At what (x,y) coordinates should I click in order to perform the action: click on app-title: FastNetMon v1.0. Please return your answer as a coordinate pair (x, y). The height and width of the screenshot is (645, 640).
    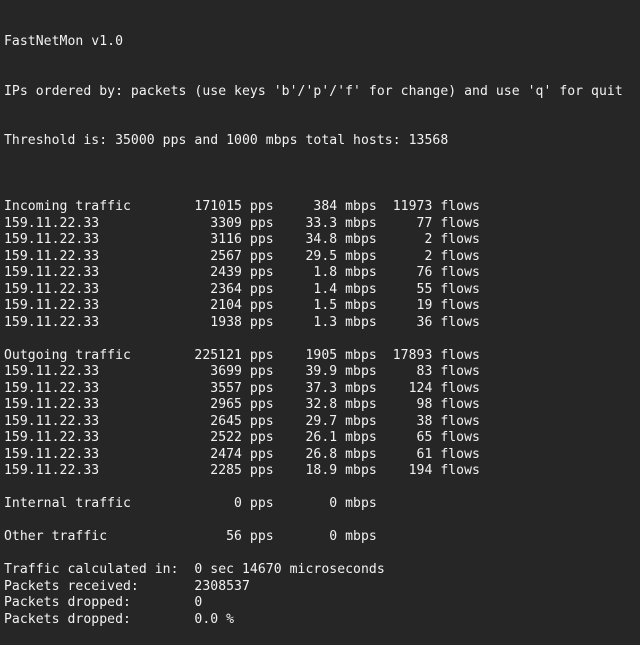
    Looking at the image, I should click on (63, 41).